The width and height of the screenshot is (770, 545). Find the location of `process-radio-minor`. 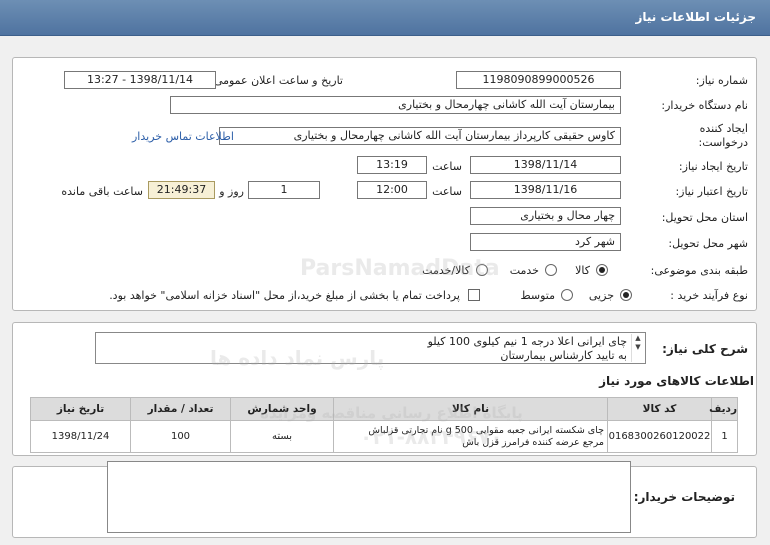

process-radio-minor is located at coordinates (626, 295).